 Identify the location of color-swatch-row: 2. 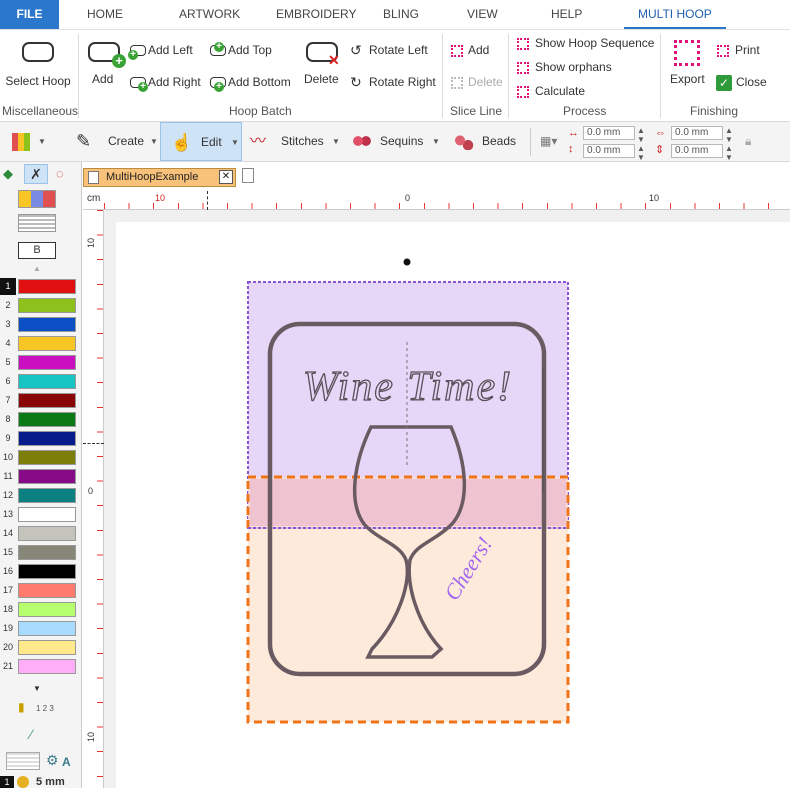
(40, 305).